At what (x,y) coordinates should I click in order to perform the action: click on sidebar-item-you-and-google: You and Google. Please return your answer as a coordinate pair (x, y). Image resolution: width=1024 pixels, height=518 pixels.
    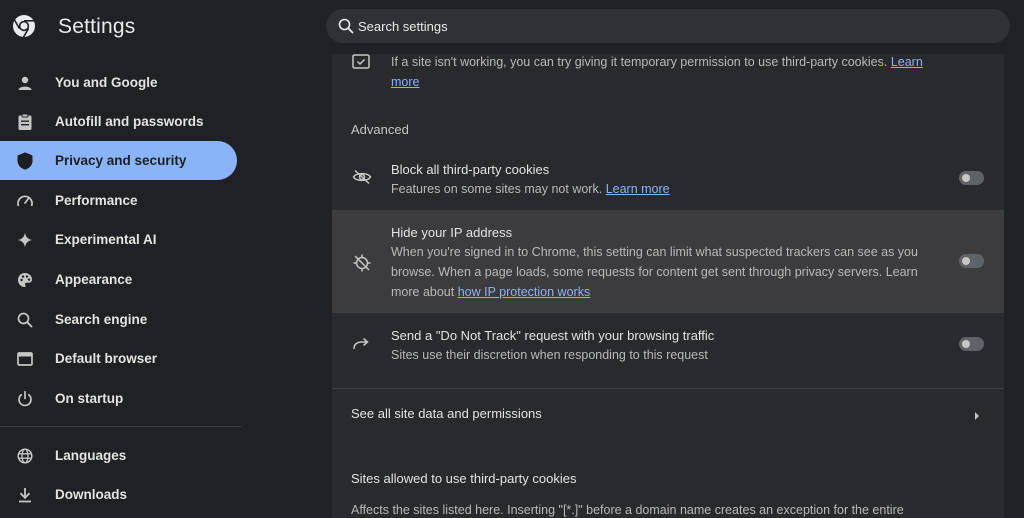
    Looking at the image, I should click on (118, 82).